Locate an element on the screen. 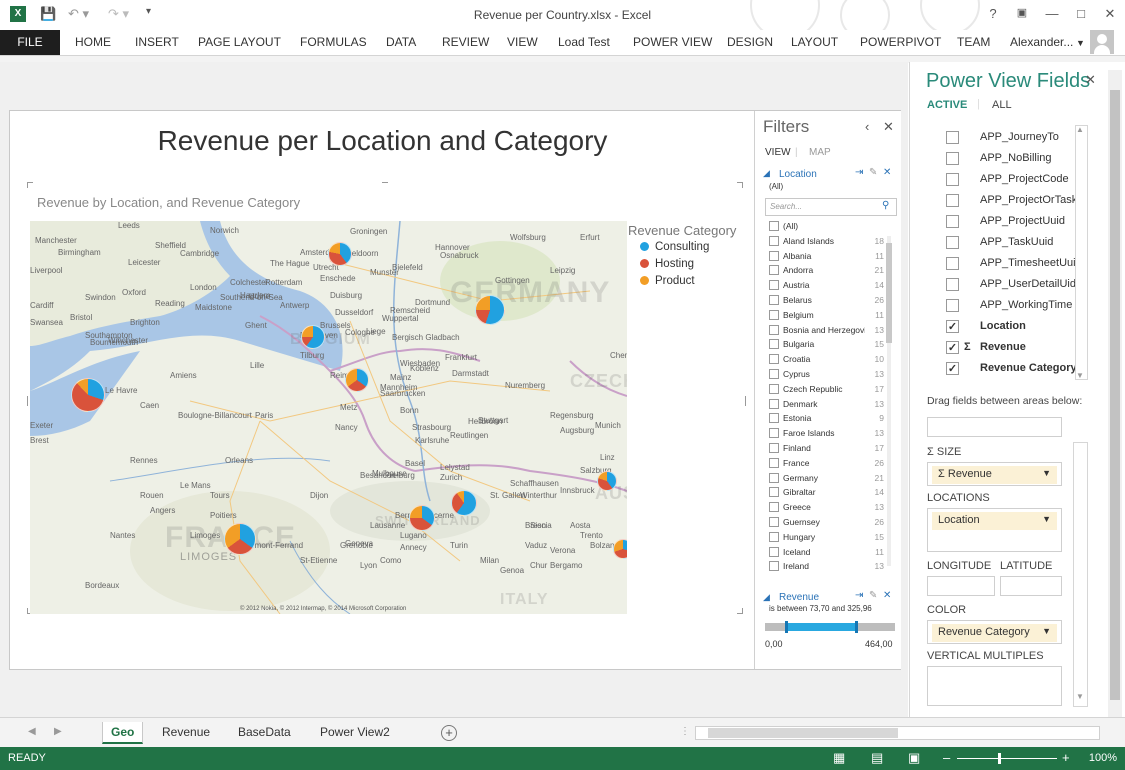 This screenshot has height=770, width=1125. location-filter-item: Greece 13 is located at coordinates (826, 509).